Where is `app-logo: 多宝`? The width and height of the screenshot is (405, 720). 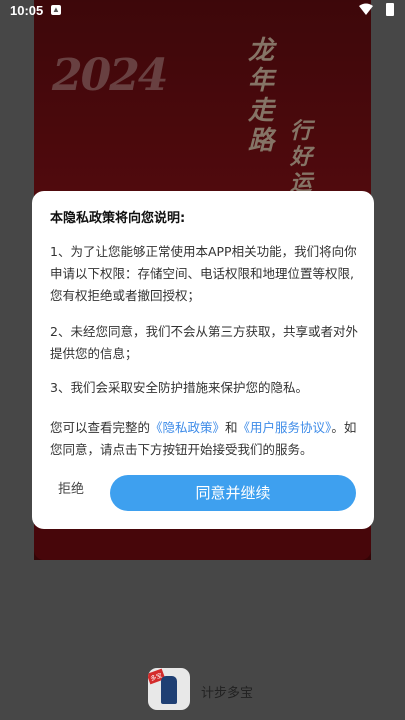
app-logo: 多宝 is located at coordinates (169, 689).